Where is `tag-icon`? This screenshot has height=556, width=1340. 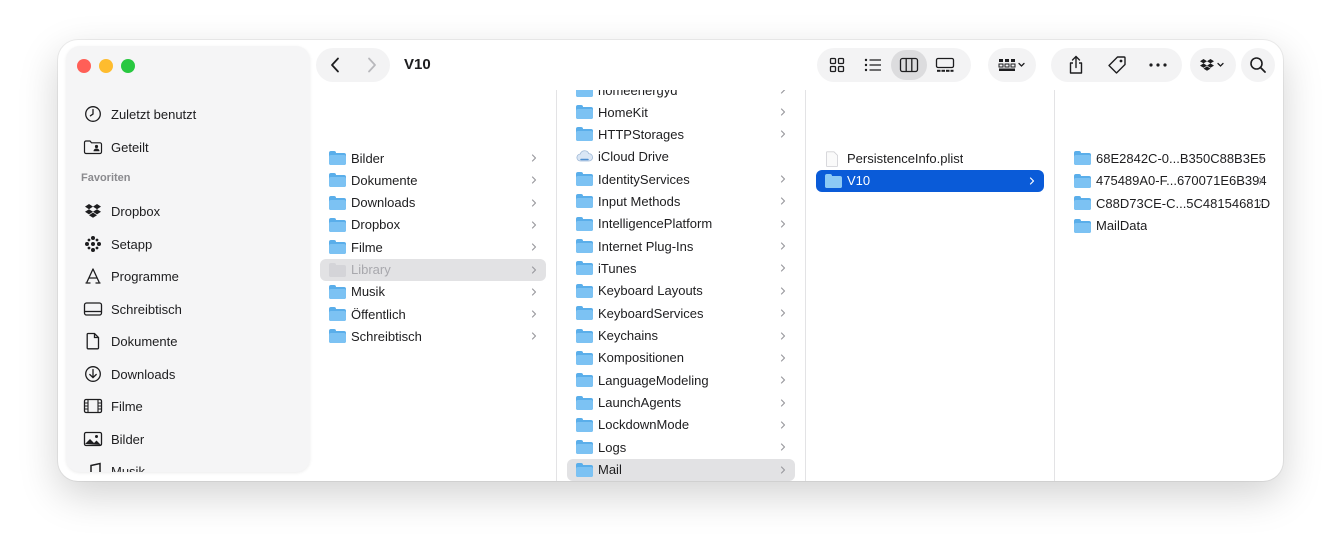
tag-icon is located at coordinates (1116, 65).